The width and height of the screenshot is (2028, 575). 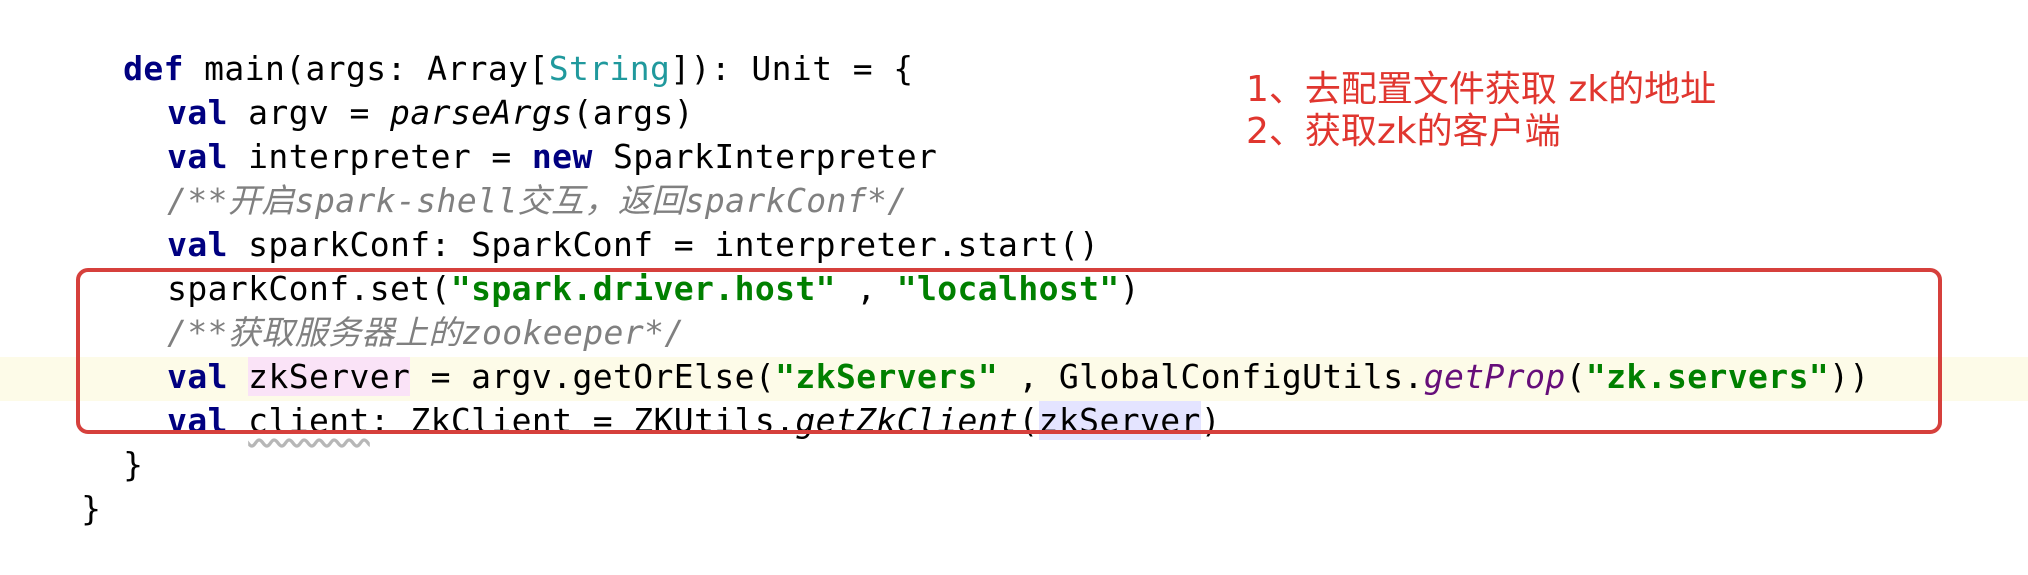 I want to click on code-line-3: val interpreter = new SparkInterpreter, so click(x=511, y=133).